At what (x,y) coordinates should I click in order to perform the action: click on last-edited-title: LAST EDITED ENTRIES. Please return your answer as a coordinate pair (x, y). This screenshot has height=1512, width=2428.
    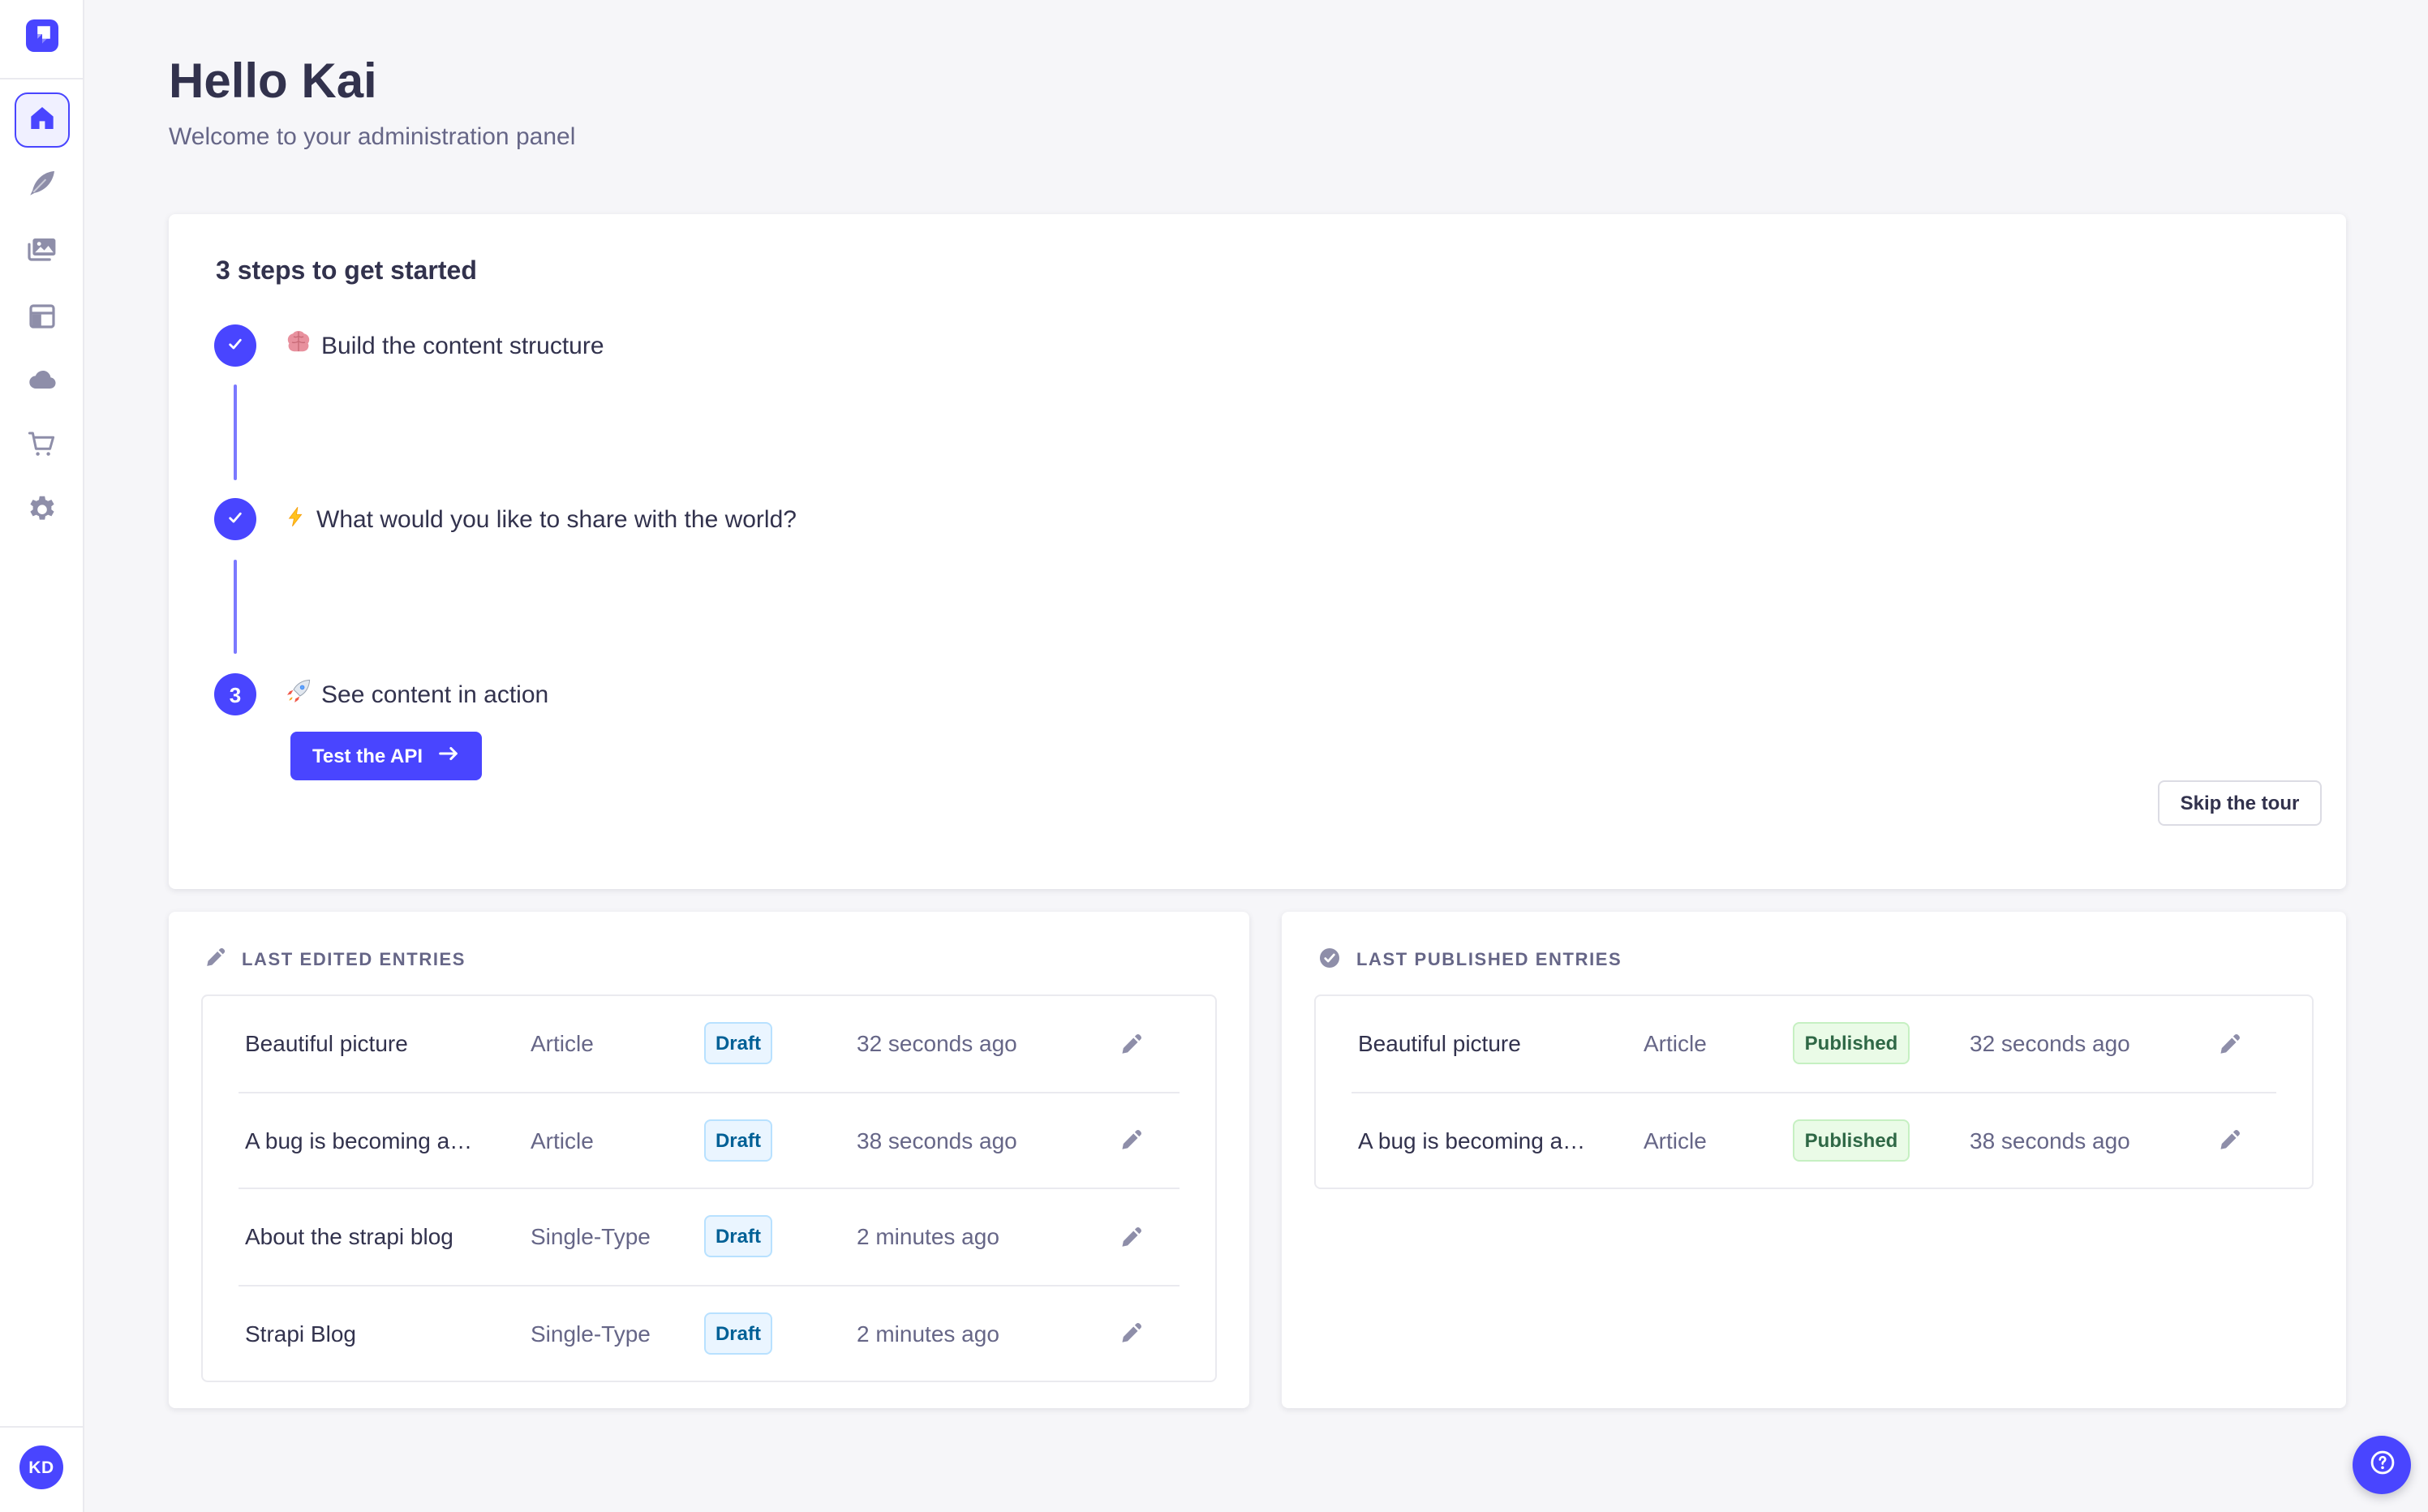
    Looking at the image, I should click on (354, 959).